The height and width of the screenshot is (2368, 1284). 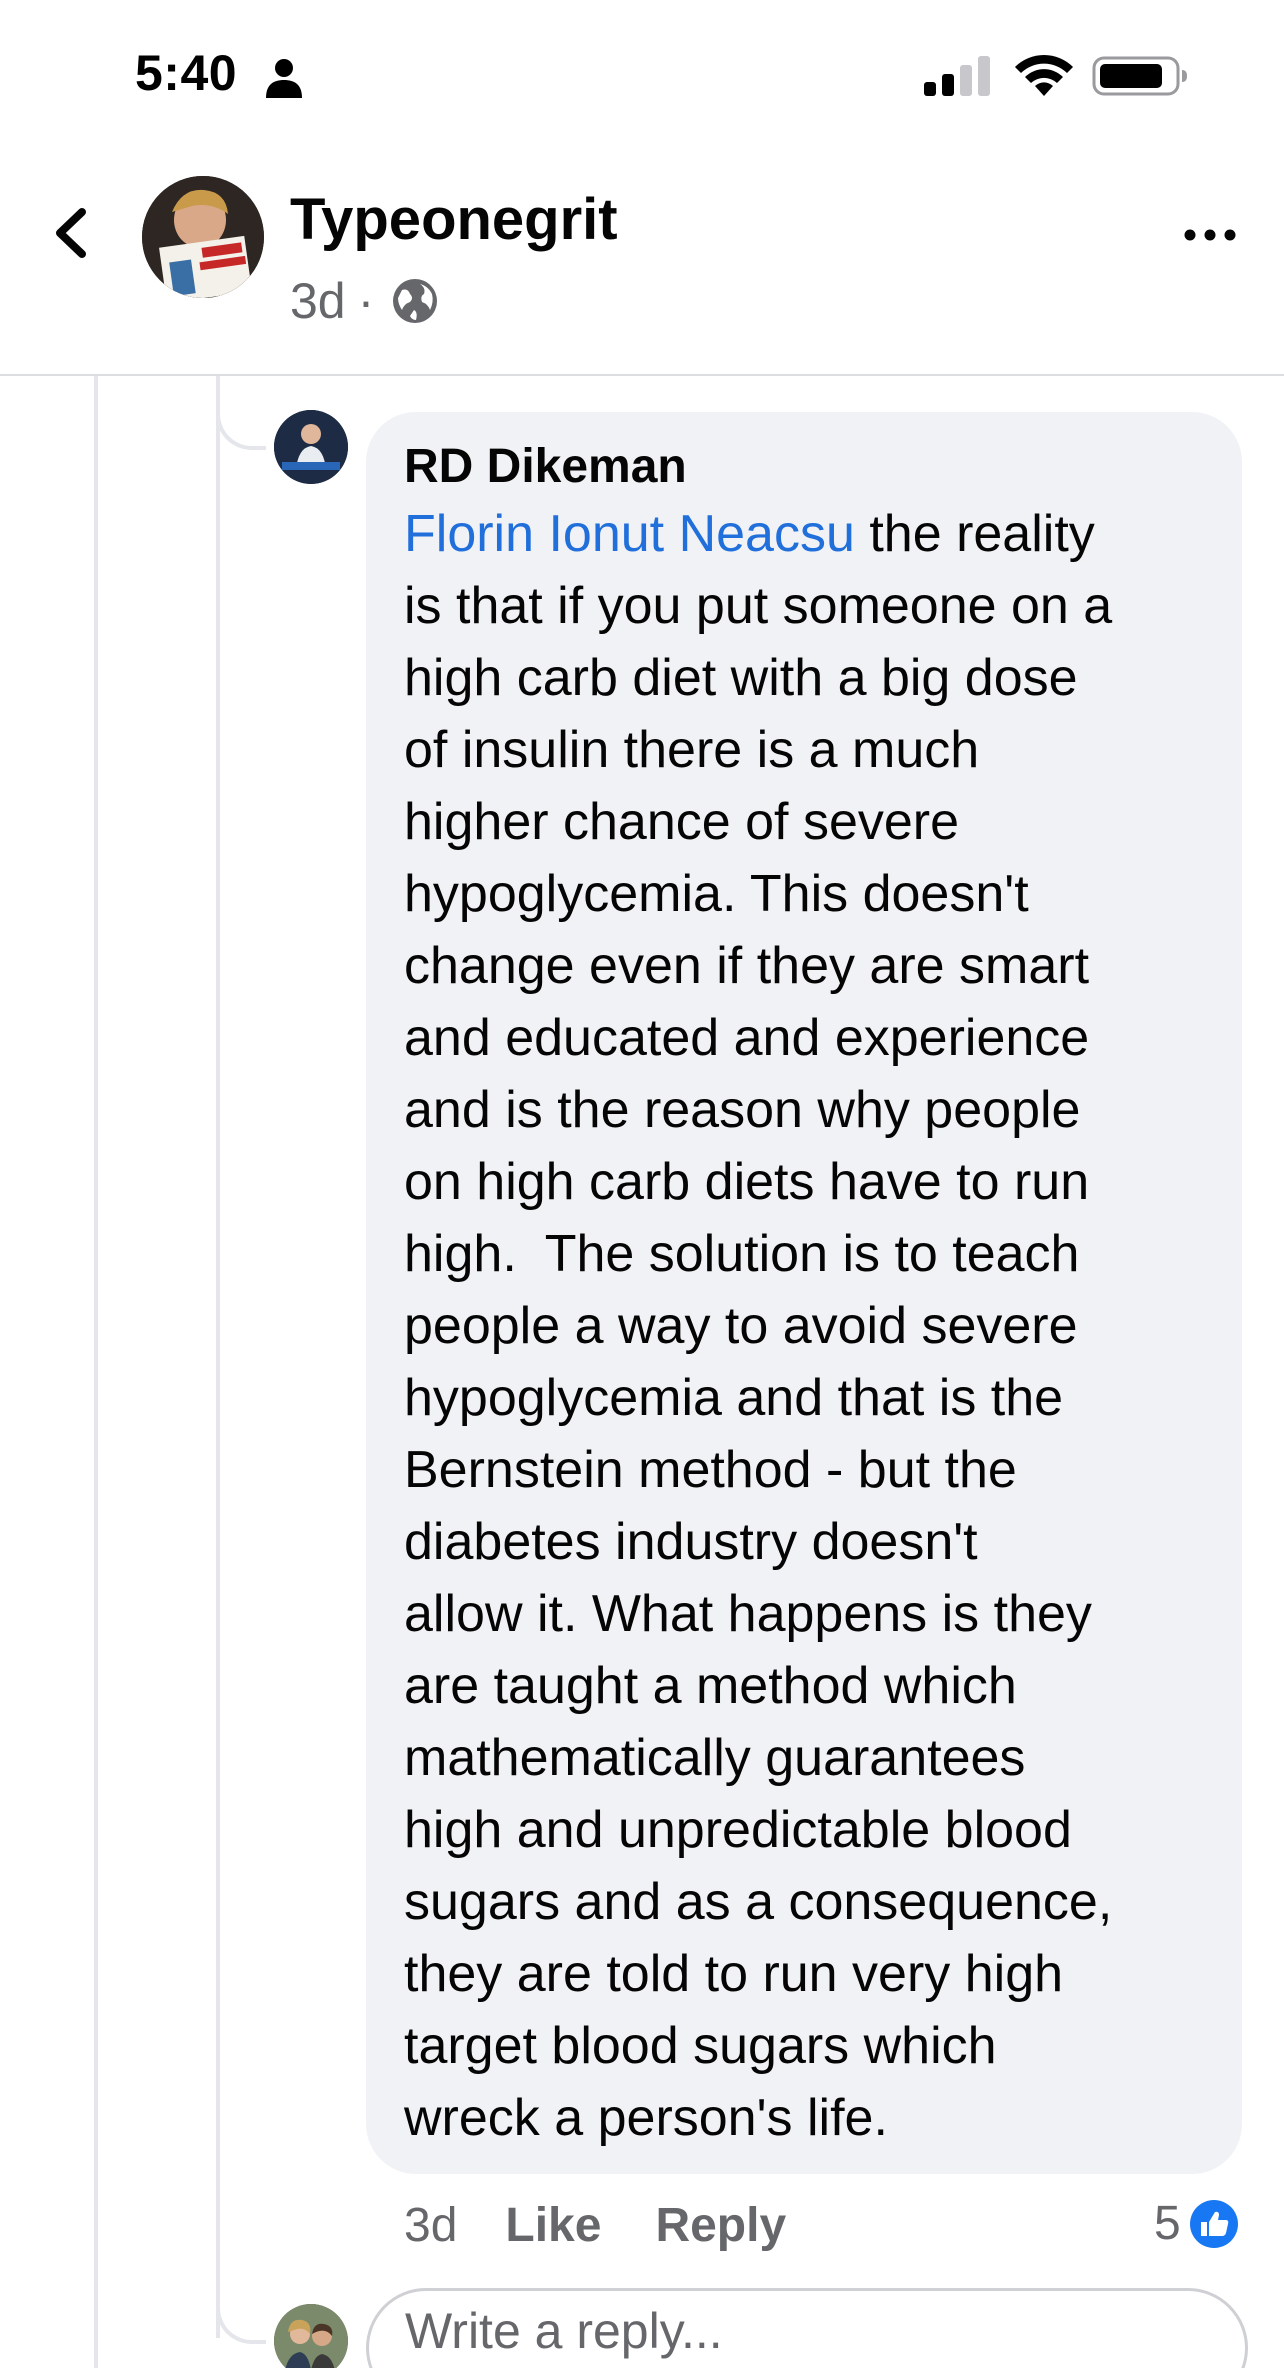 What do you see at coordinates (318, 301) in the screenshot?
I see `post-age: 3d` at bounding box center [318, 301].